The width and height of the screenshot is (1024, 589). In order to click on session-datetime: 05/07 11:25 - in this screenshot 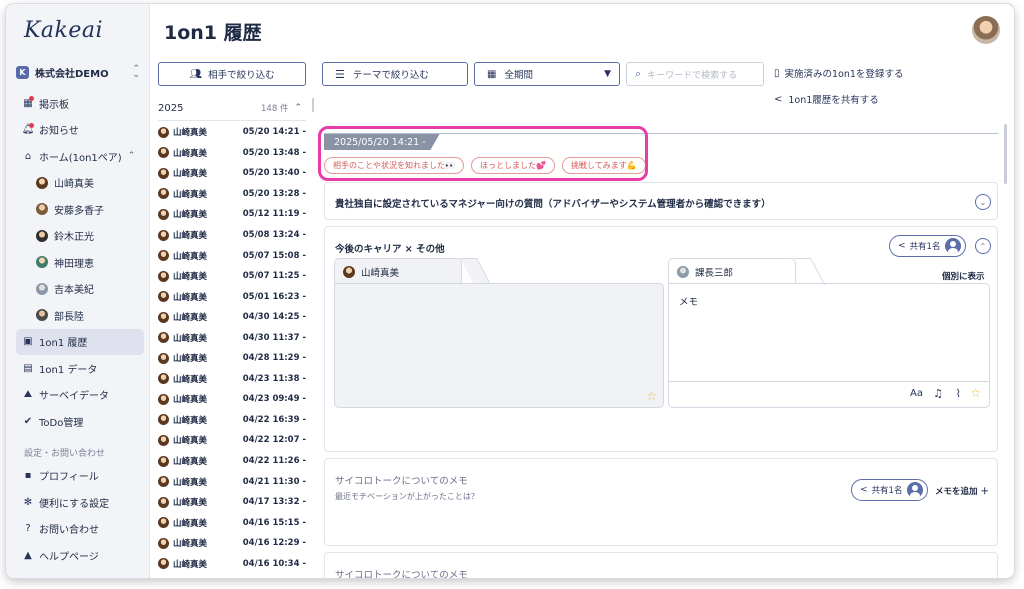, I will do `click(274, 276)`.